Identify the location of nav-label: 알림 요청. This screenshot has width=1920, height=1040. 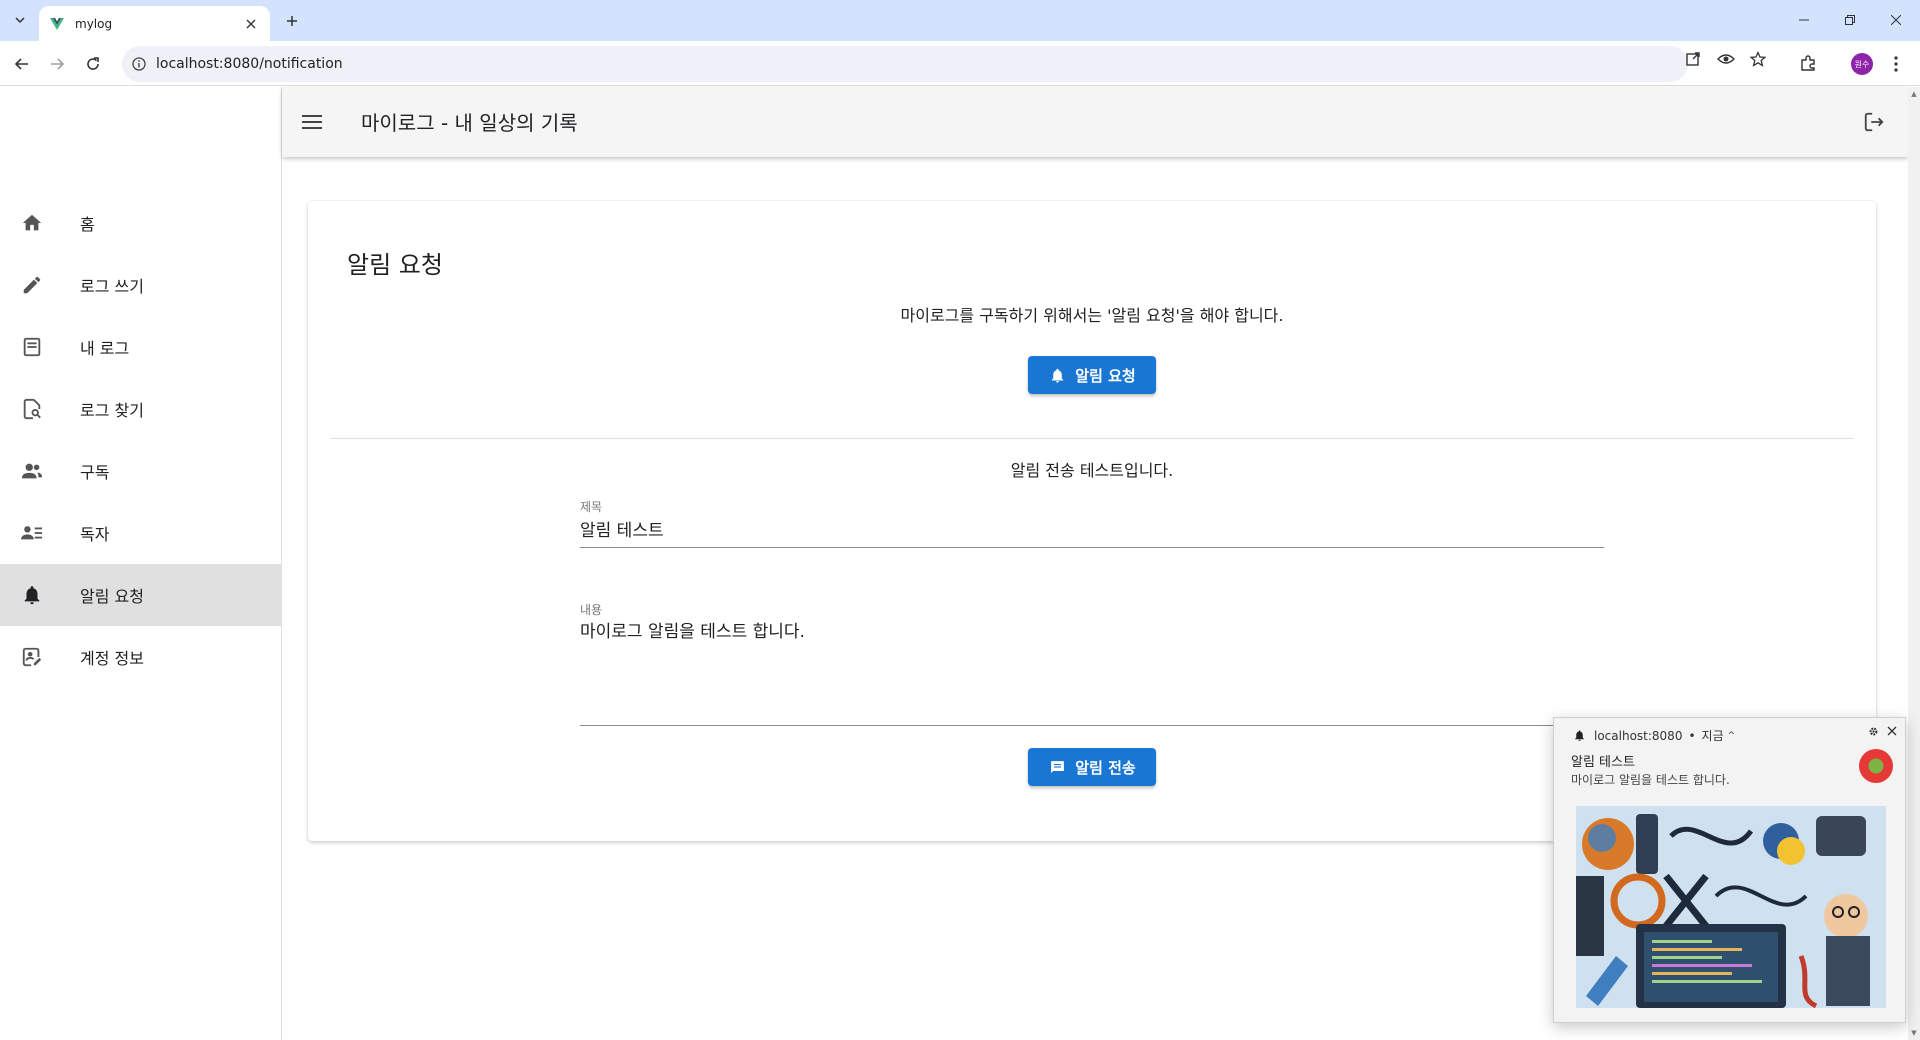
(112, 596).